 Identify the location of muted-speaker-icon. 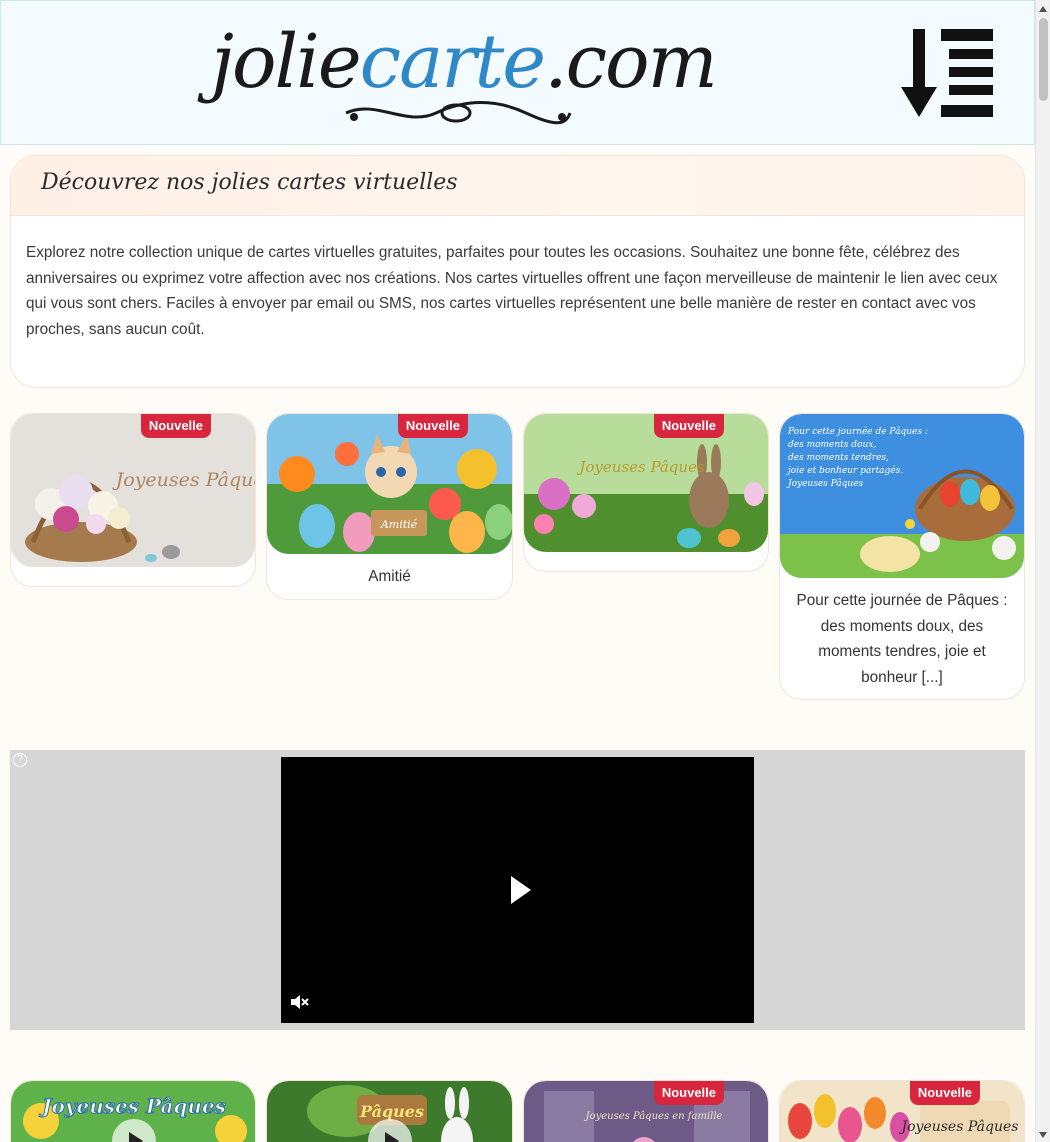
(299, 1002).